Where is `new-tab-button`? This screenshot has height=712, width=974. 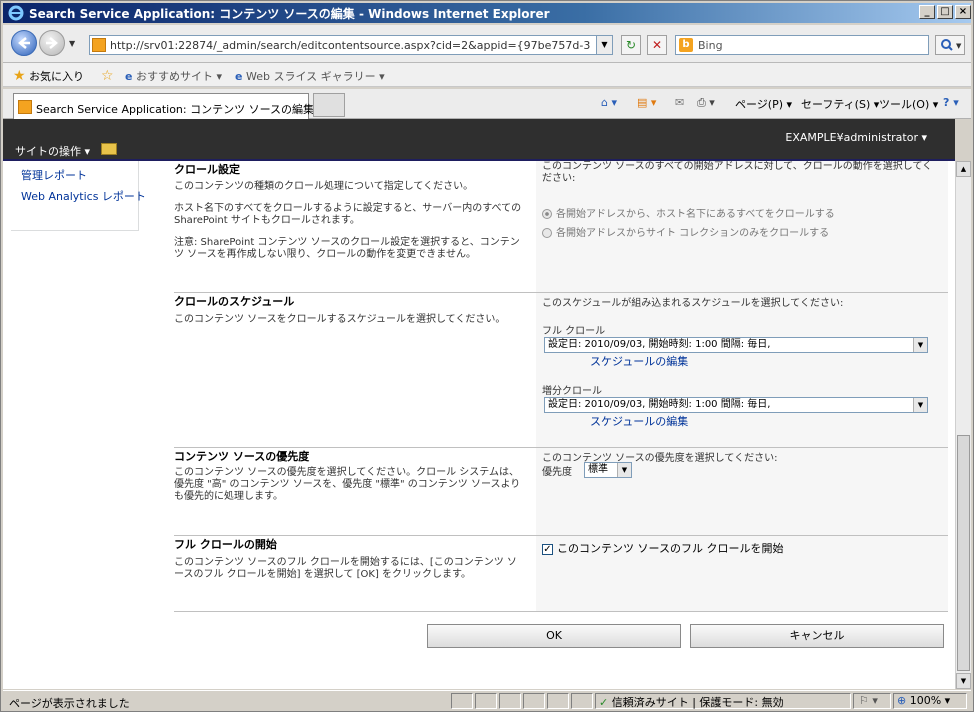 new-tab-button is located at coordinates (329, 105).